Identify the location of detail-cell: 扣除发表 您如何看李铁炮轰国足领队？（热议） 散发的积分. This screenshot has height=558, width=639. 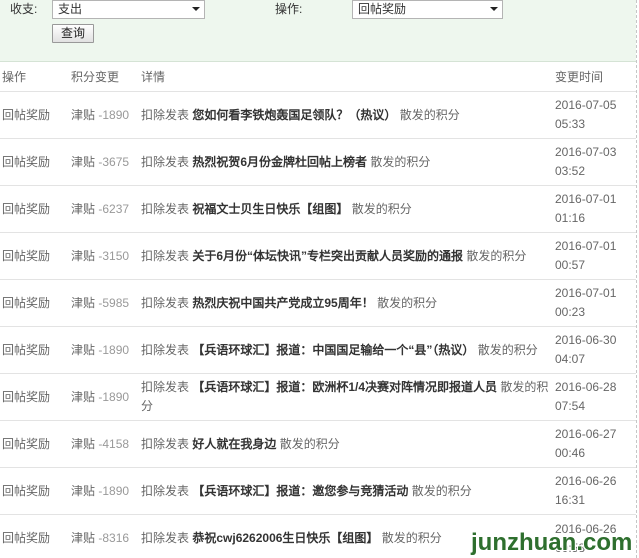
(346, 115).